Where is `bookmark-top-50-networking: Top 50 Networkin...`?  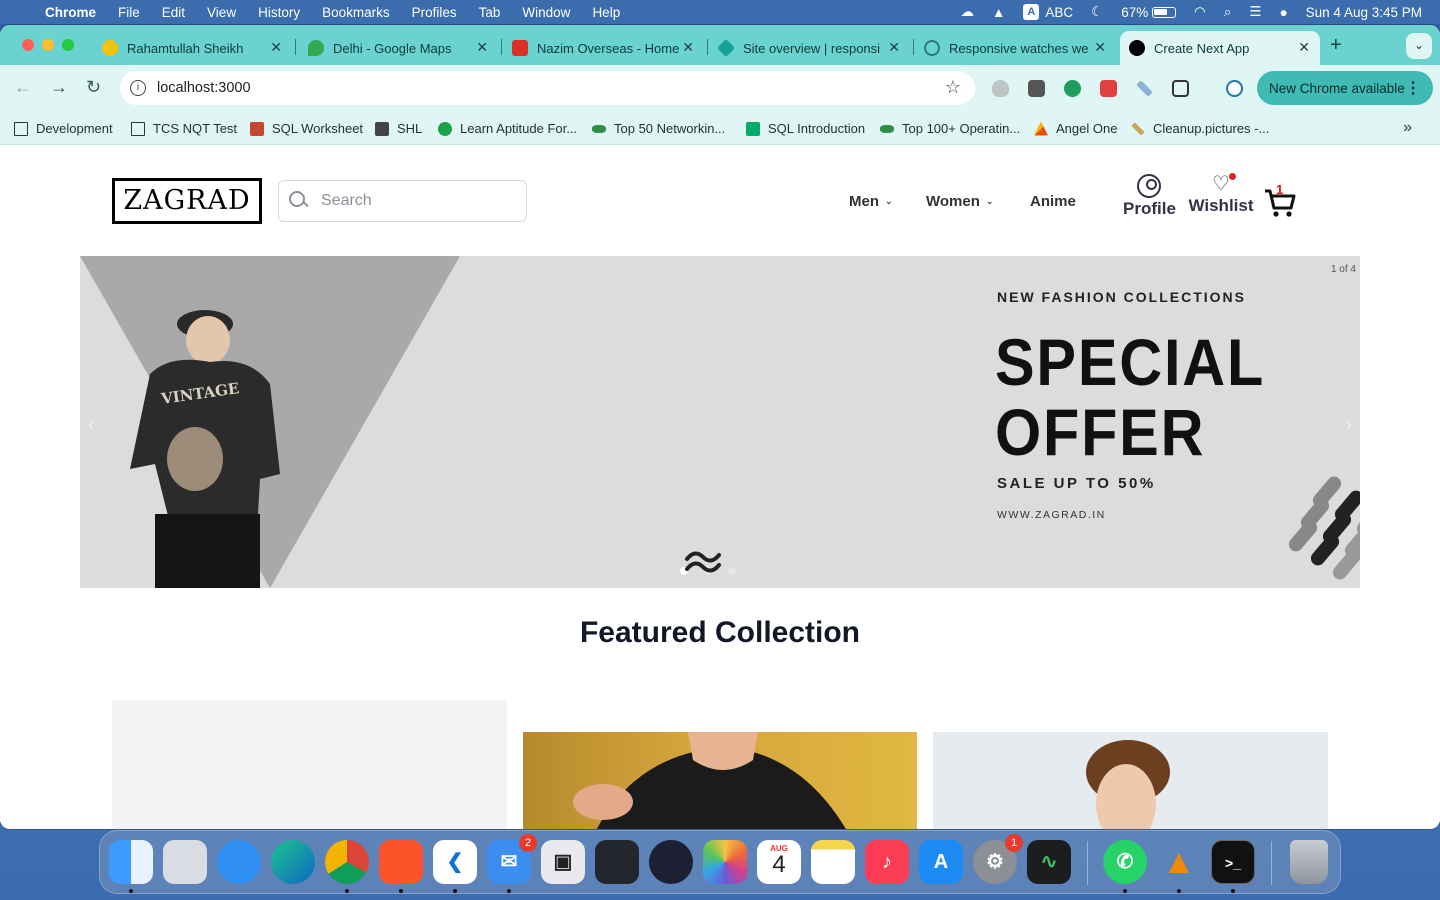 bookmark-top-50-networking: Top 50 Networkin... is located at coordinates (658, 128).